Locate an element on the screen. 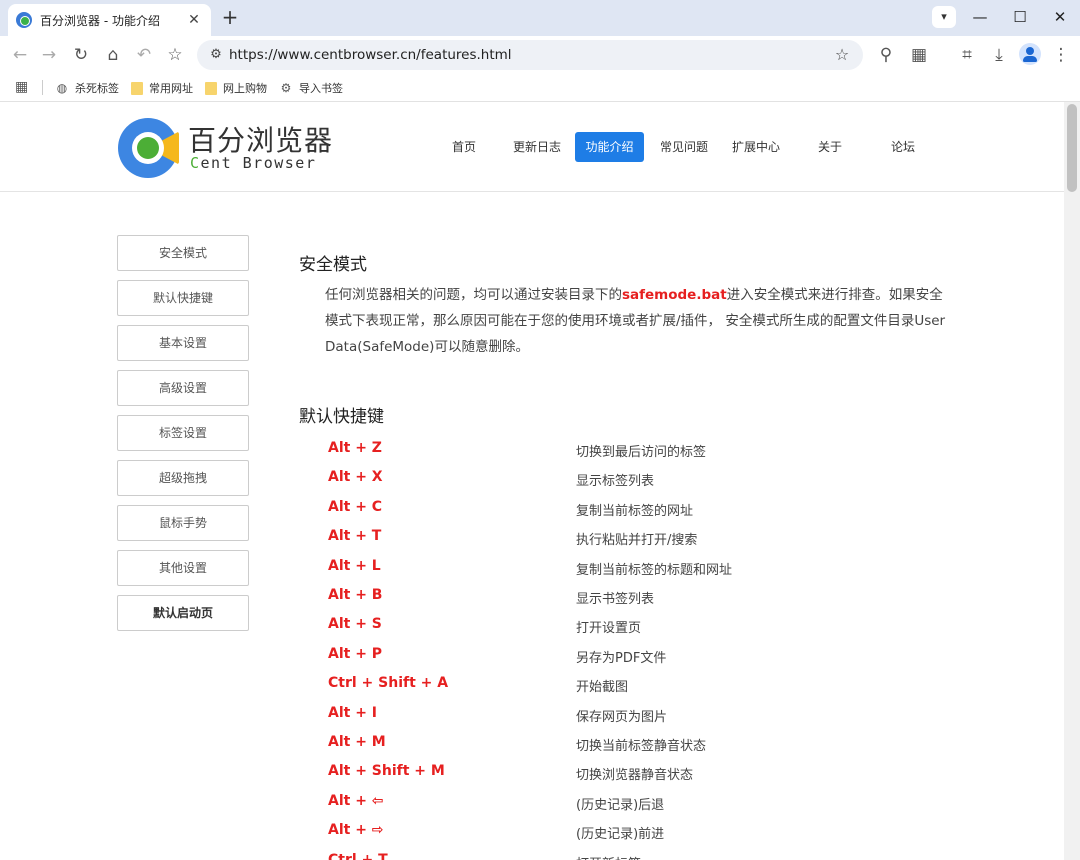 The image size is (1080, 860). bookmark-import: ⚙ 导入书签 is located at coordinates (311, 88).